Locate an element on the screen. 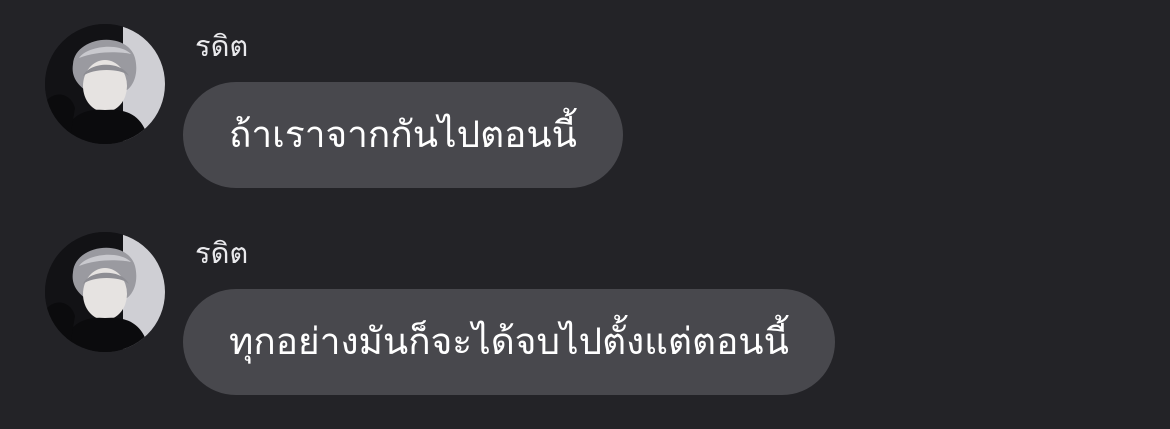  message-text: ถ้าเราจากกันไปตอนนี้ is located at coordinates (403, 134).